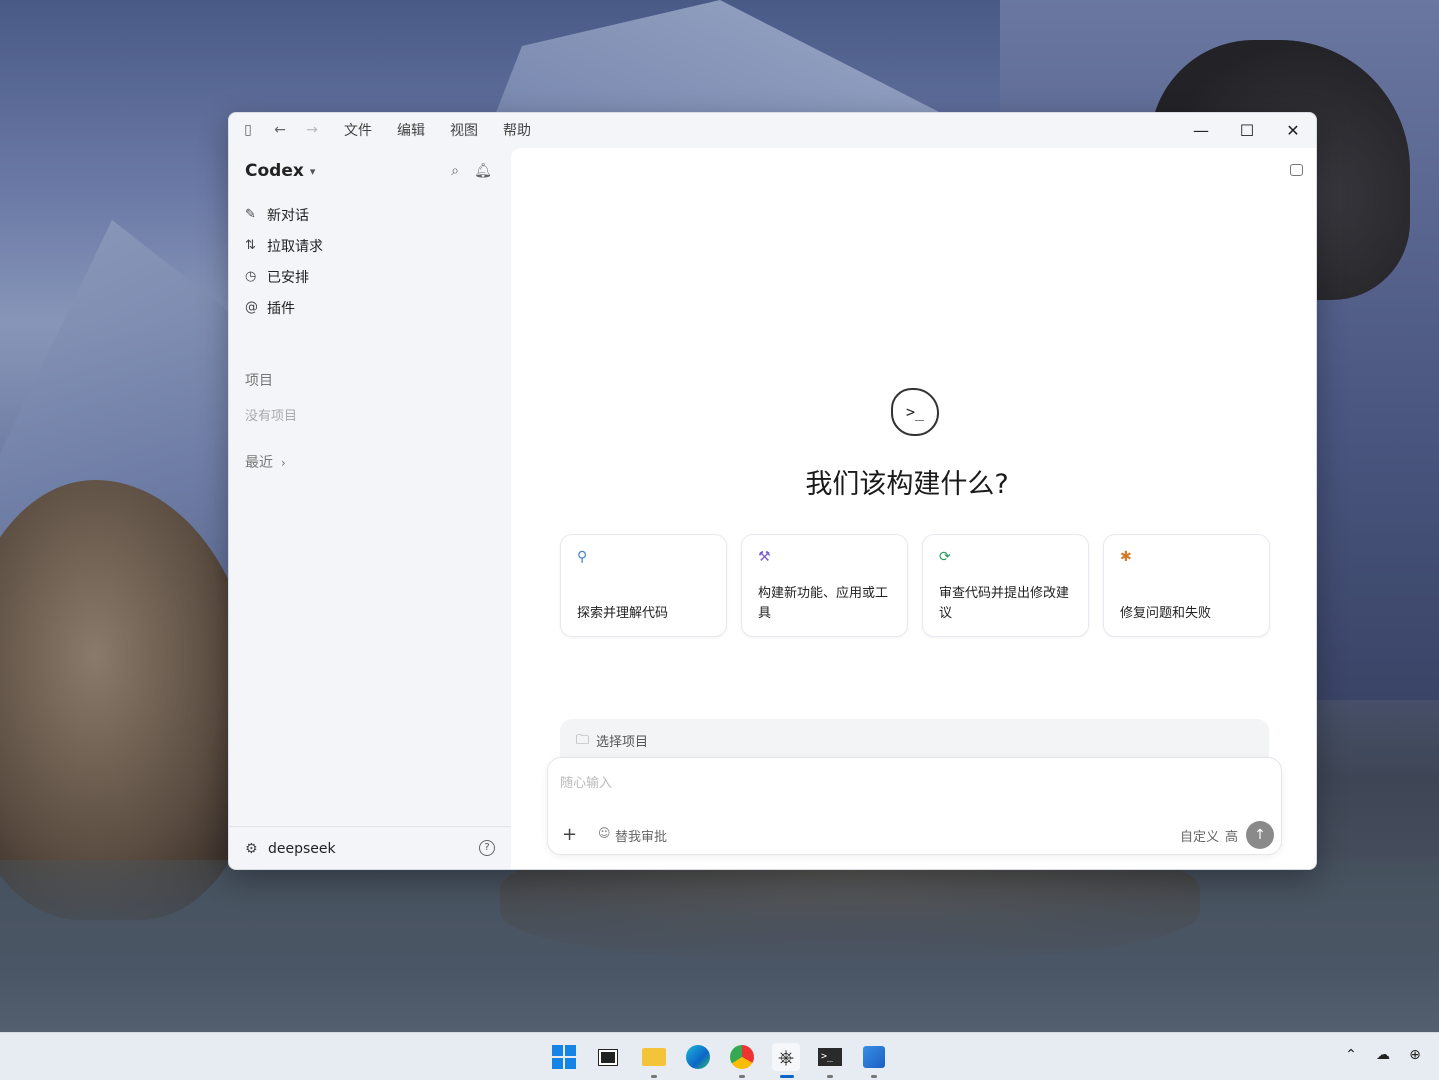  What do you see at coordinates (786, 1060) in the screenshot?
I see `chatgpt-icon: ⎈` at bounding box center [786, 1060].